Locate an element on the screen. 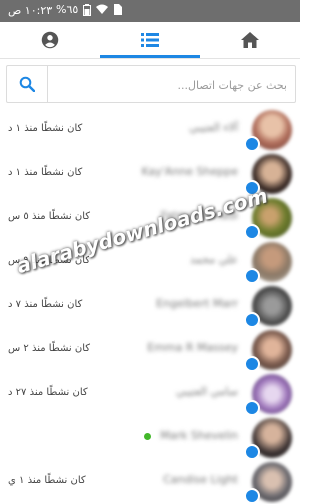 The image size is (320, 504). sim-icon is located at coordinates (118, 9).